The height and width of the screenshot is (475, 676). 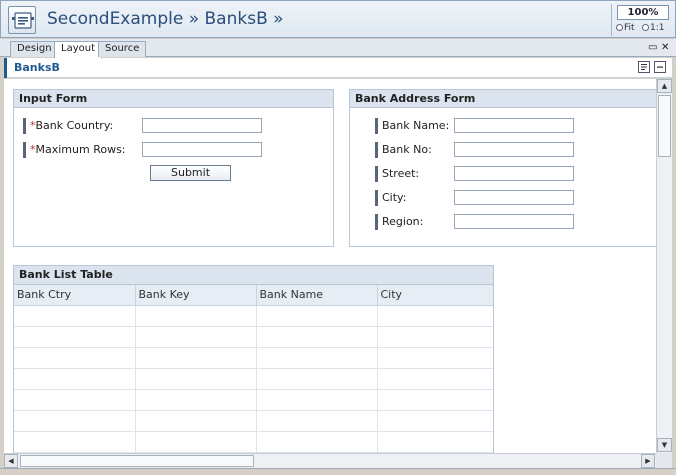 I want to click on breadcrumb: BanksB, so click(x=338, y=68).